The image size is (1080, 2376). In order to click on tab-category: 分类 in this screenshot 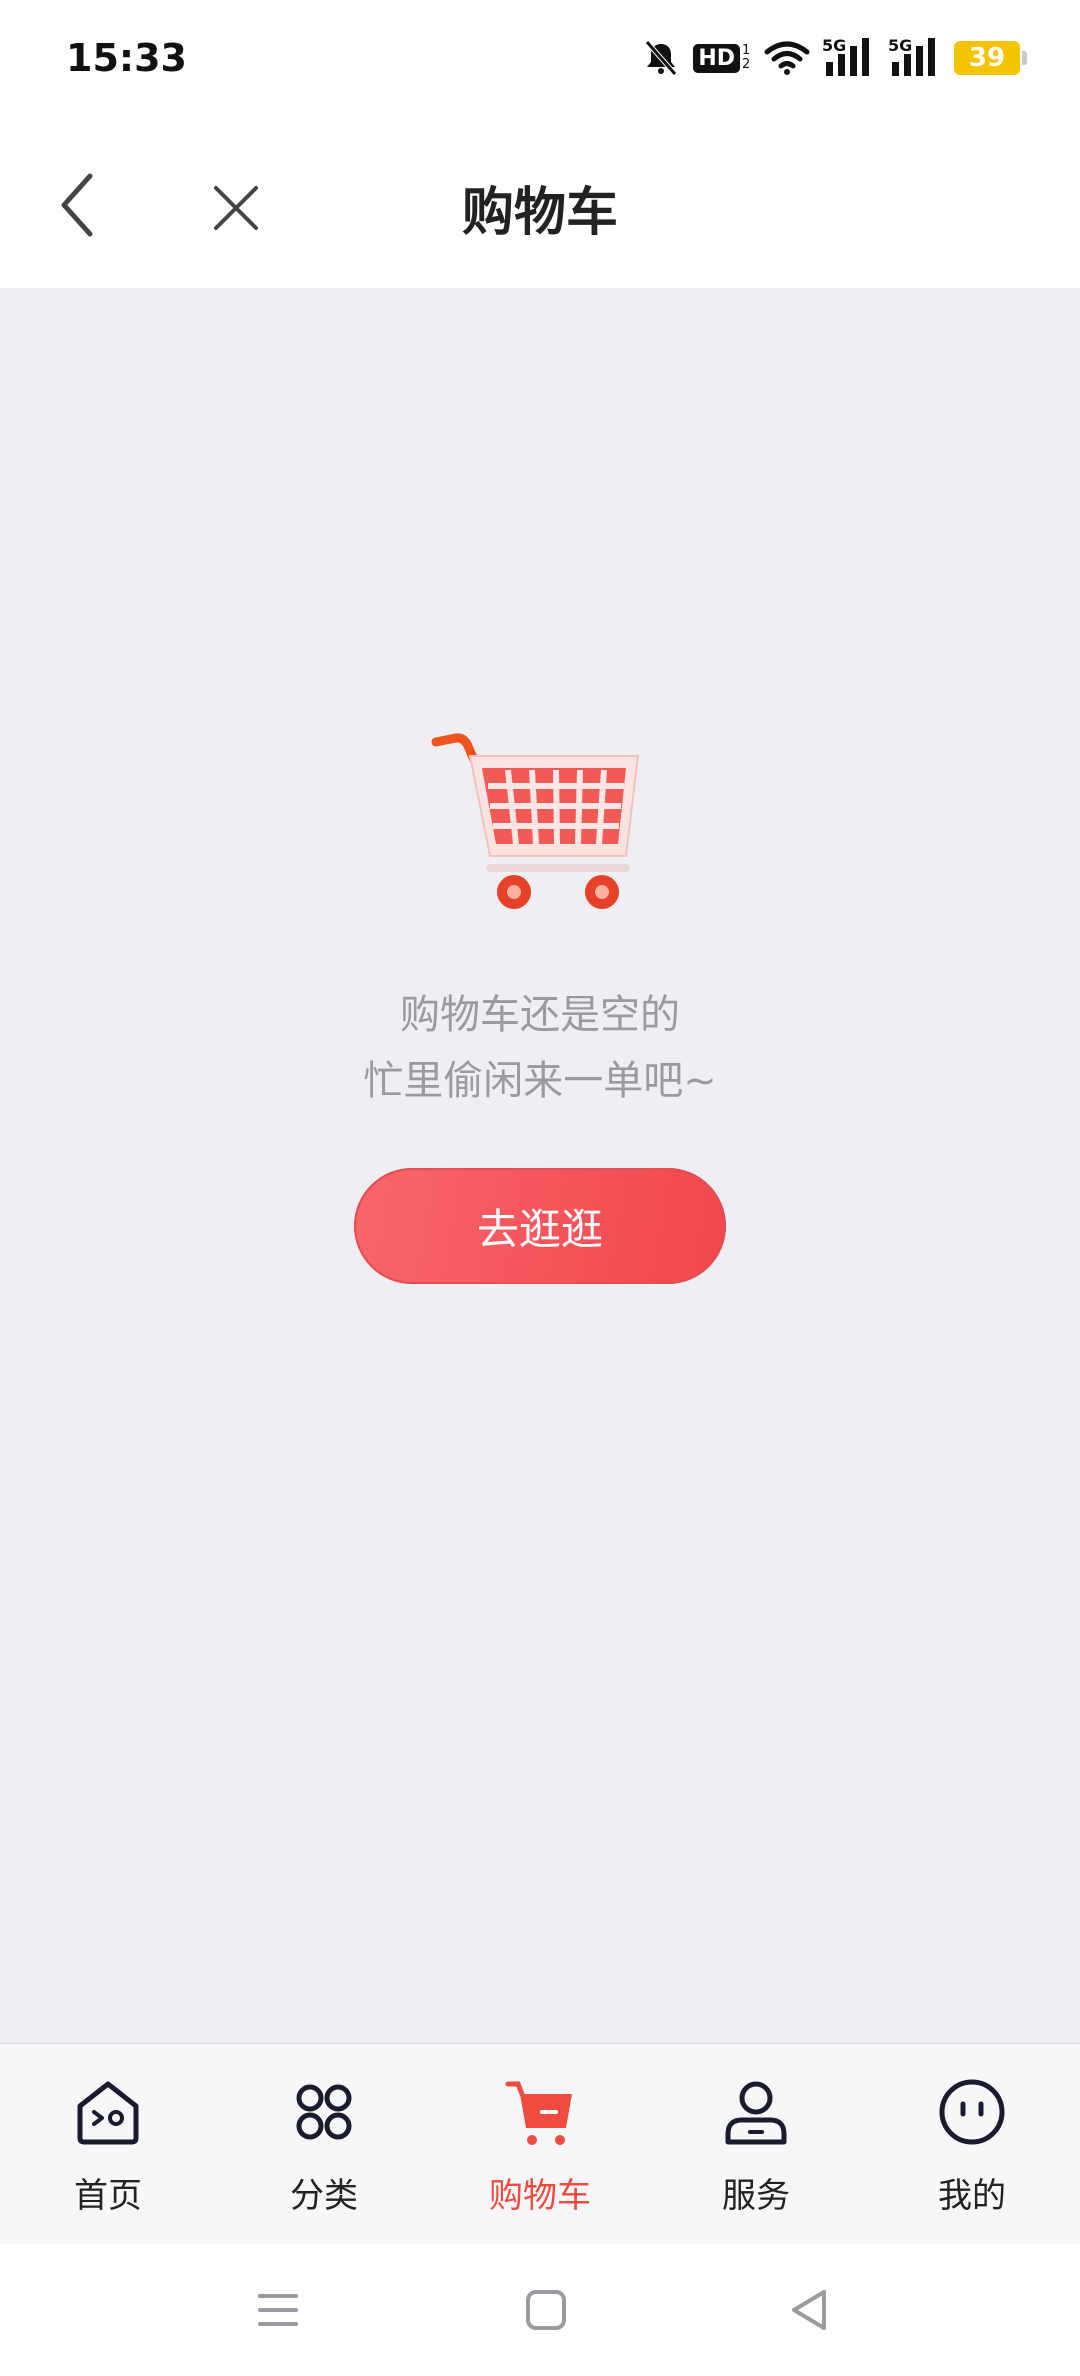, I will do `click(324, 2144)`.